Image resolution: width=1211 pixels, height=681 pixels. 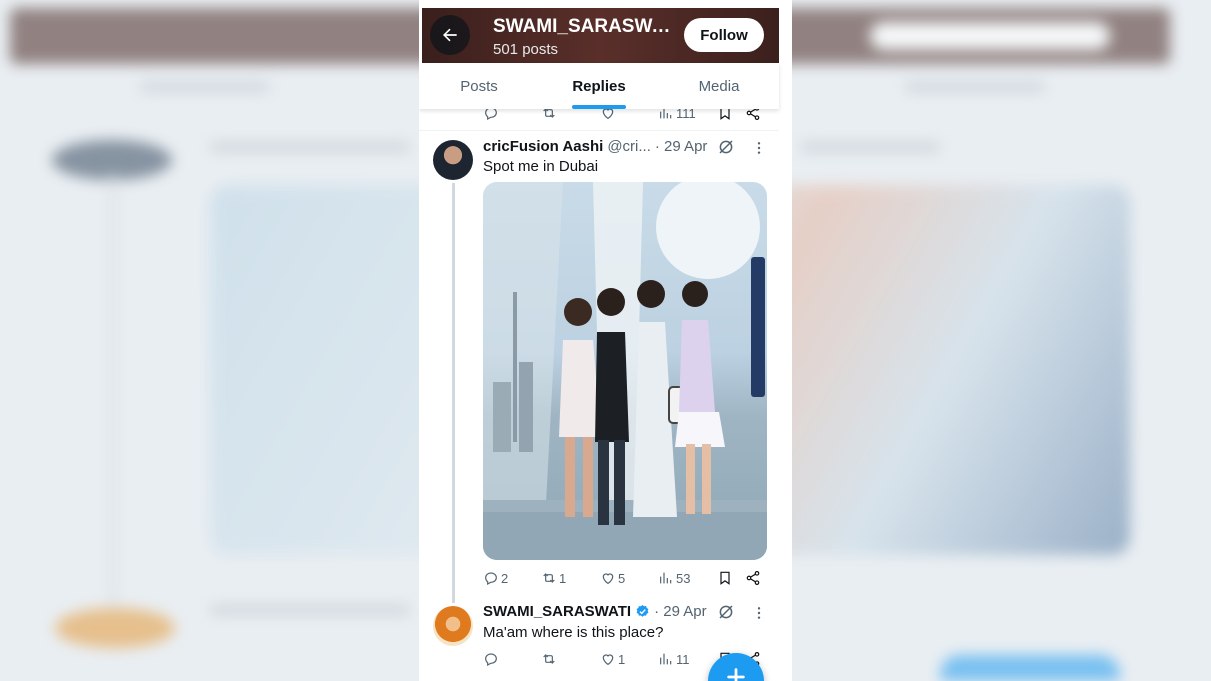 I want to click on like-count: 5, so click(x=622, y=578).